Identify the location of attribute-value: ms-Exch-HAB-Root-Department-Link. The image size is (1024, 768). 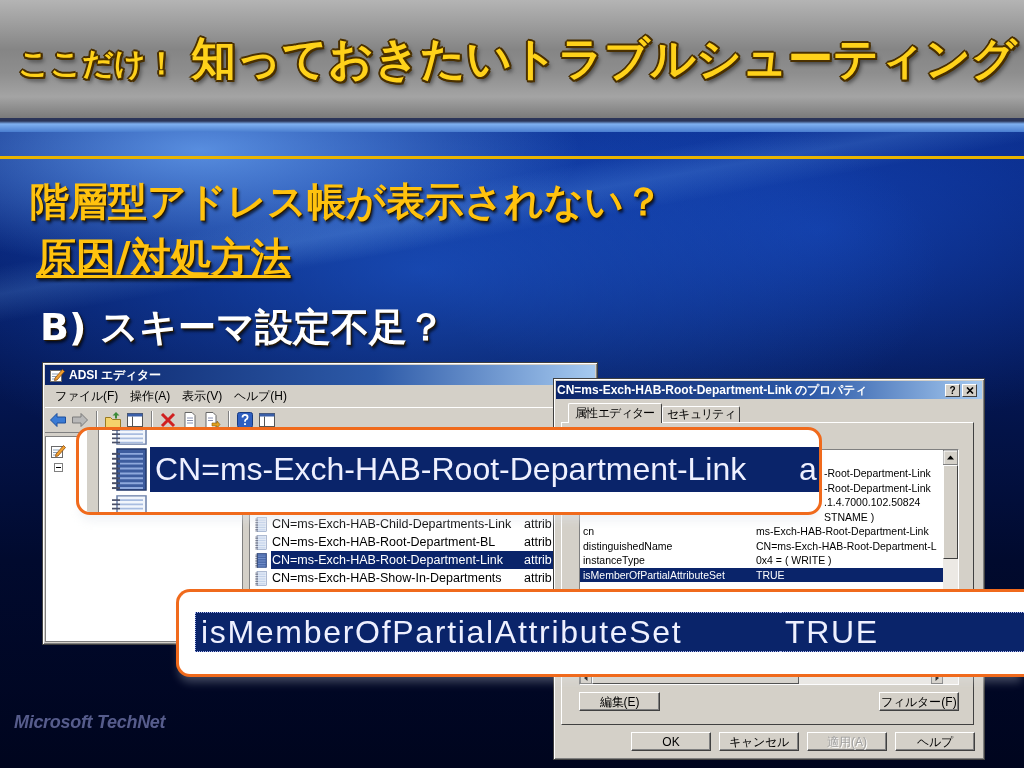
(849, 531).